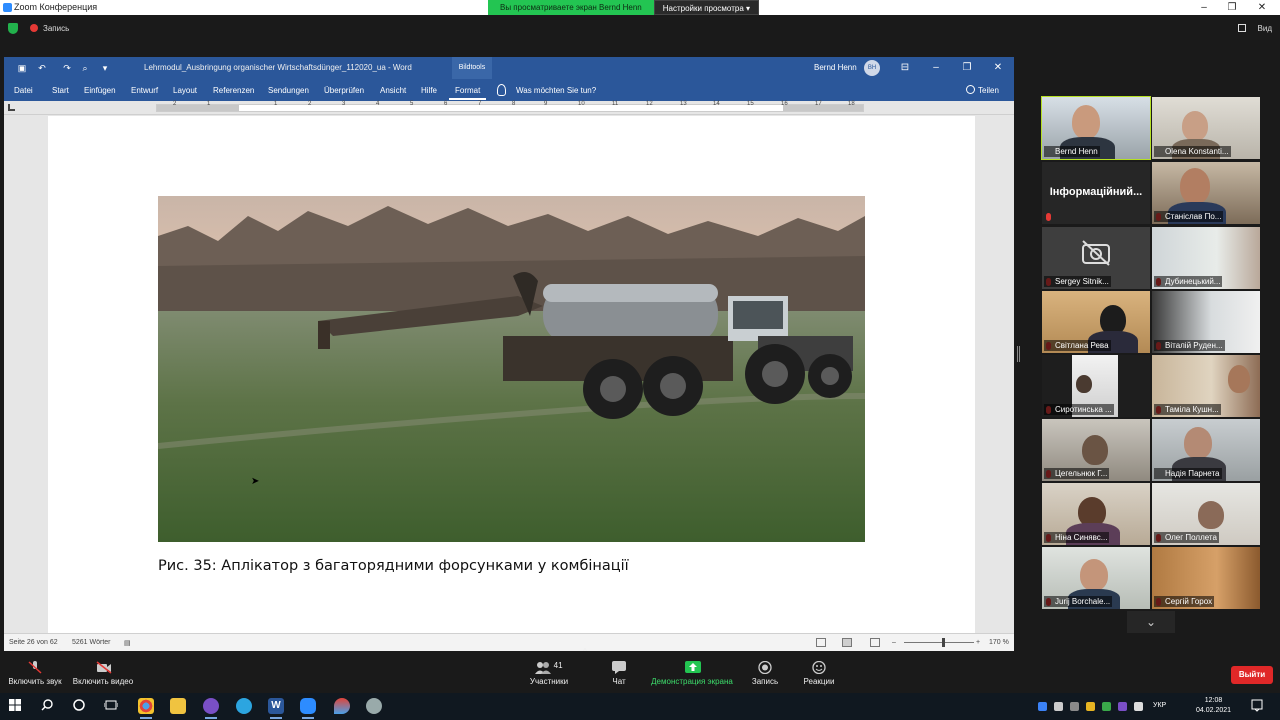 The height and width of the screenshot is (720, 1280). What do you see at coordinates (1265, 28) in the screenshot?
I see `view-button: Вид` at bounding box center [1265, 28].